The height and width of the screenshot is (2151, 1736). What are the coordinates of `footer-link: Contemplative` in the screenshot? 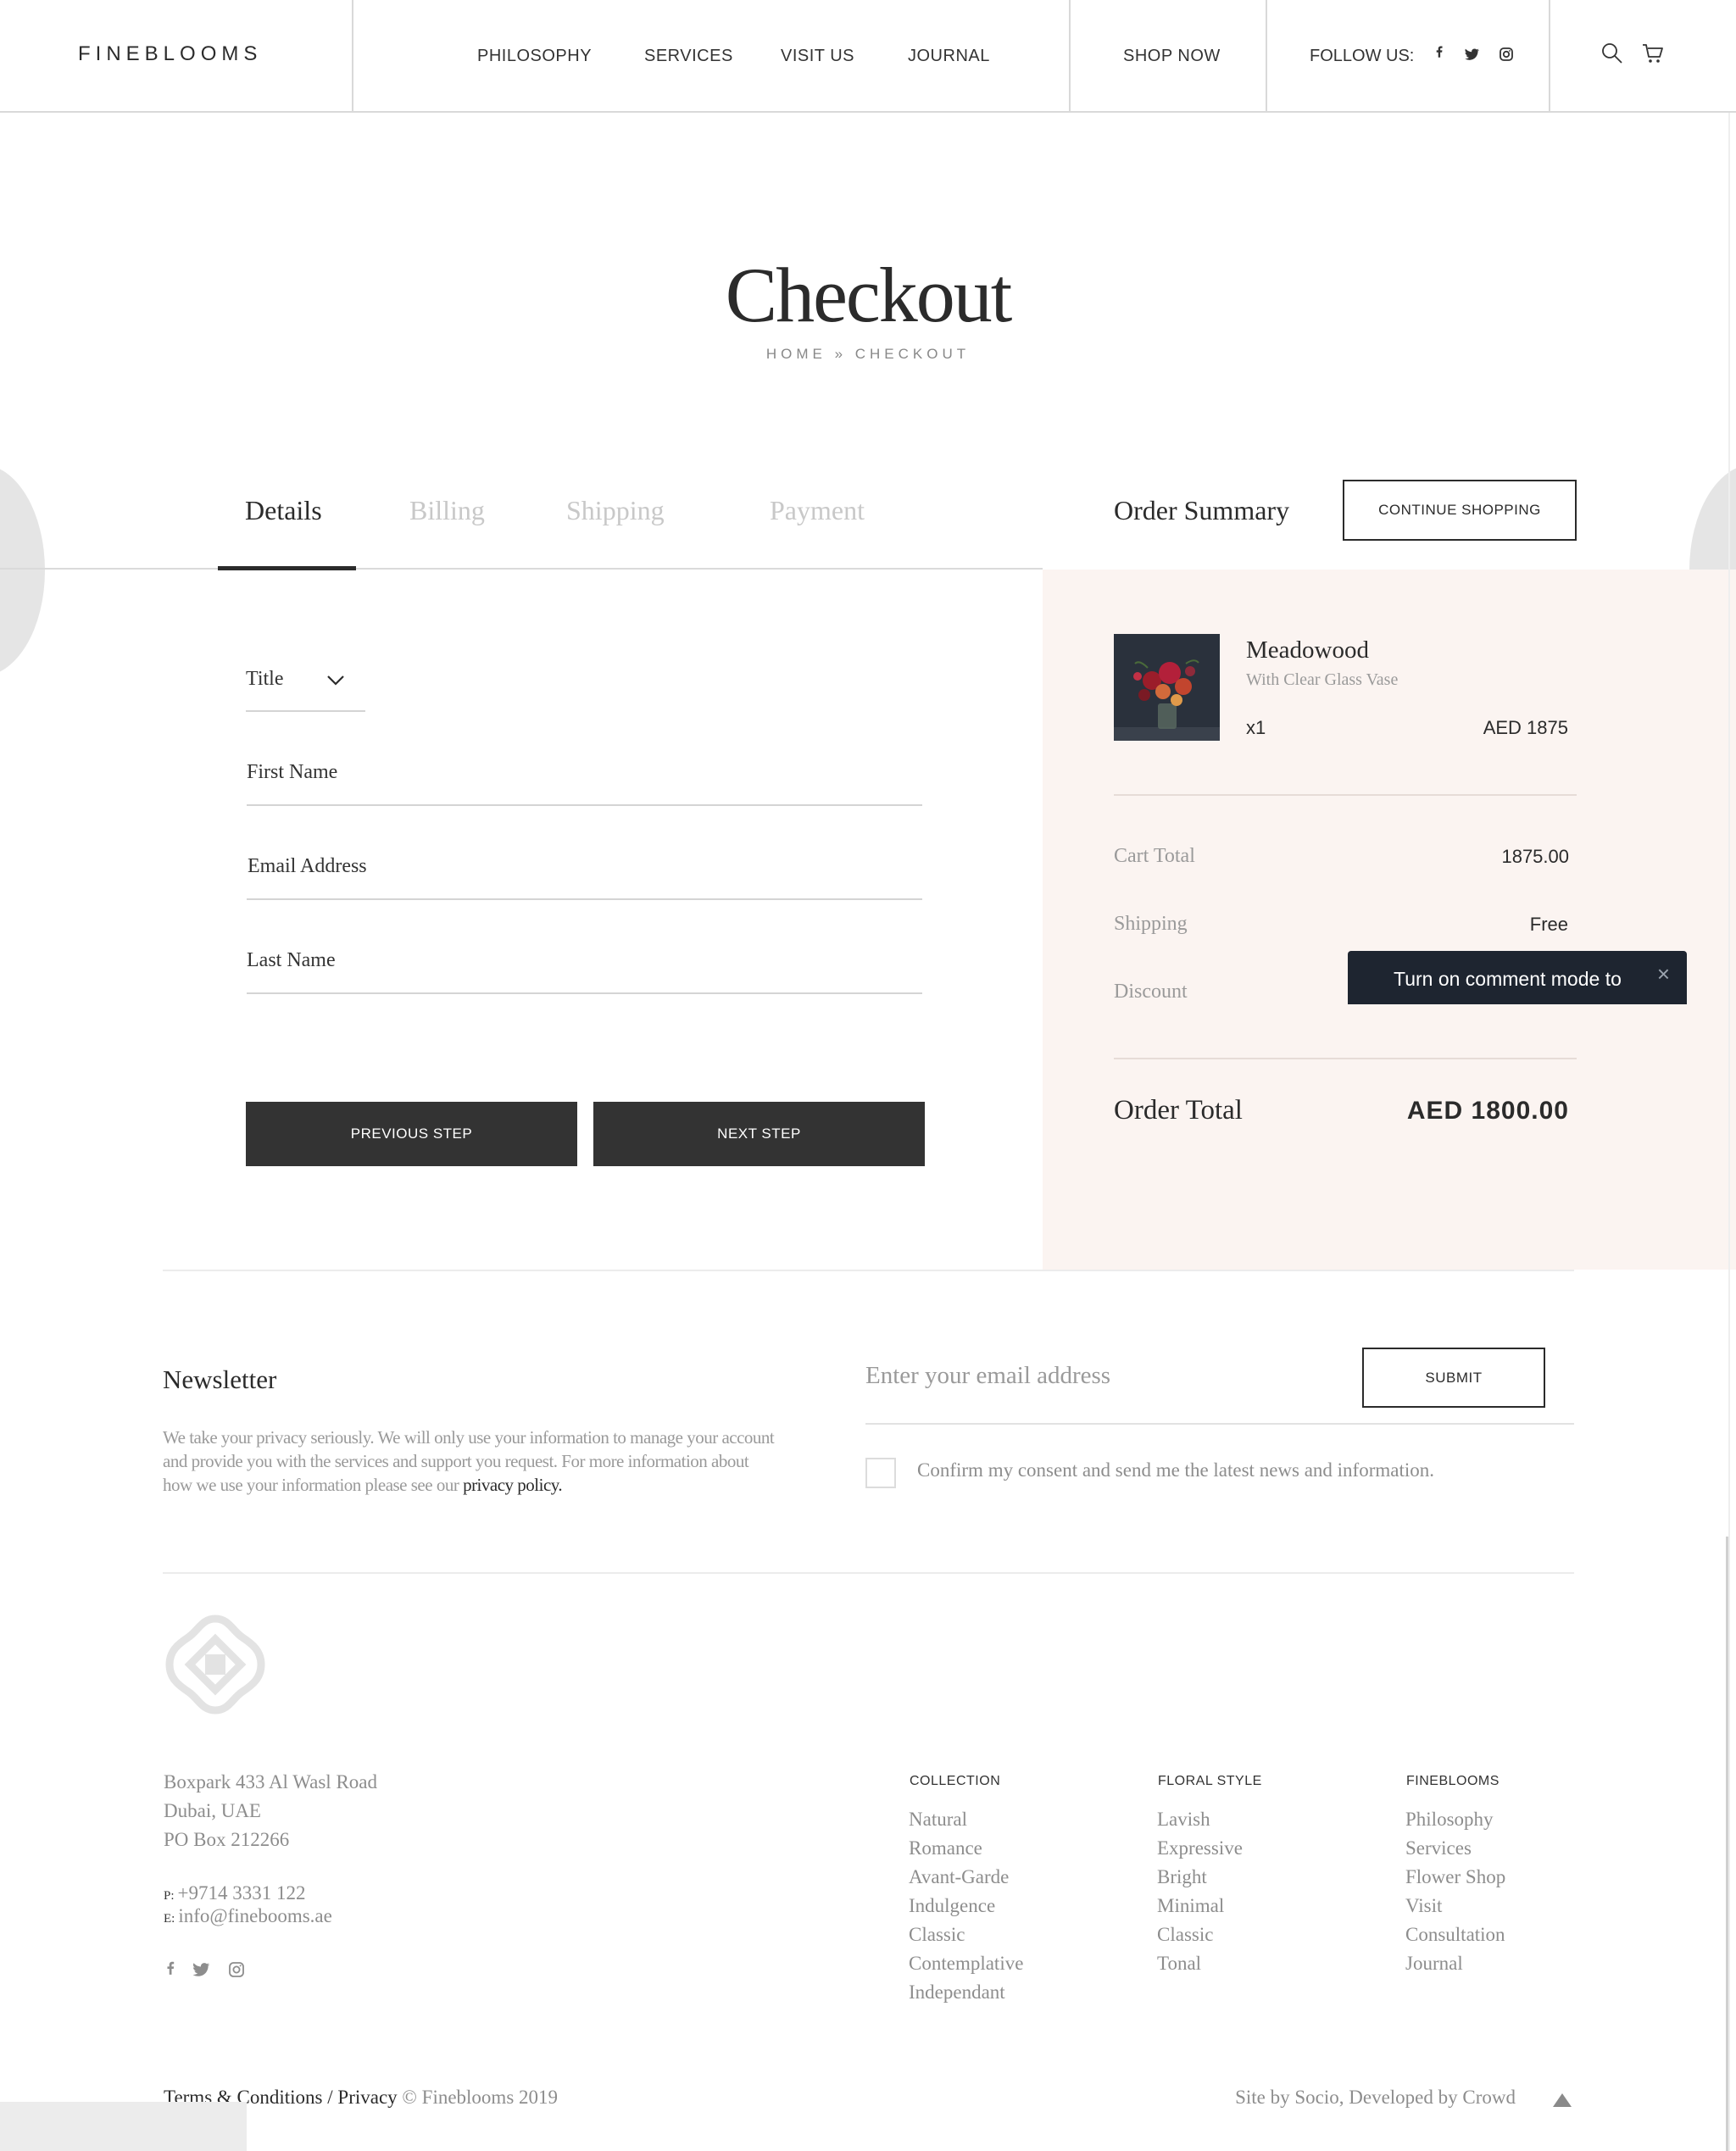 It's located at (966, 1963).